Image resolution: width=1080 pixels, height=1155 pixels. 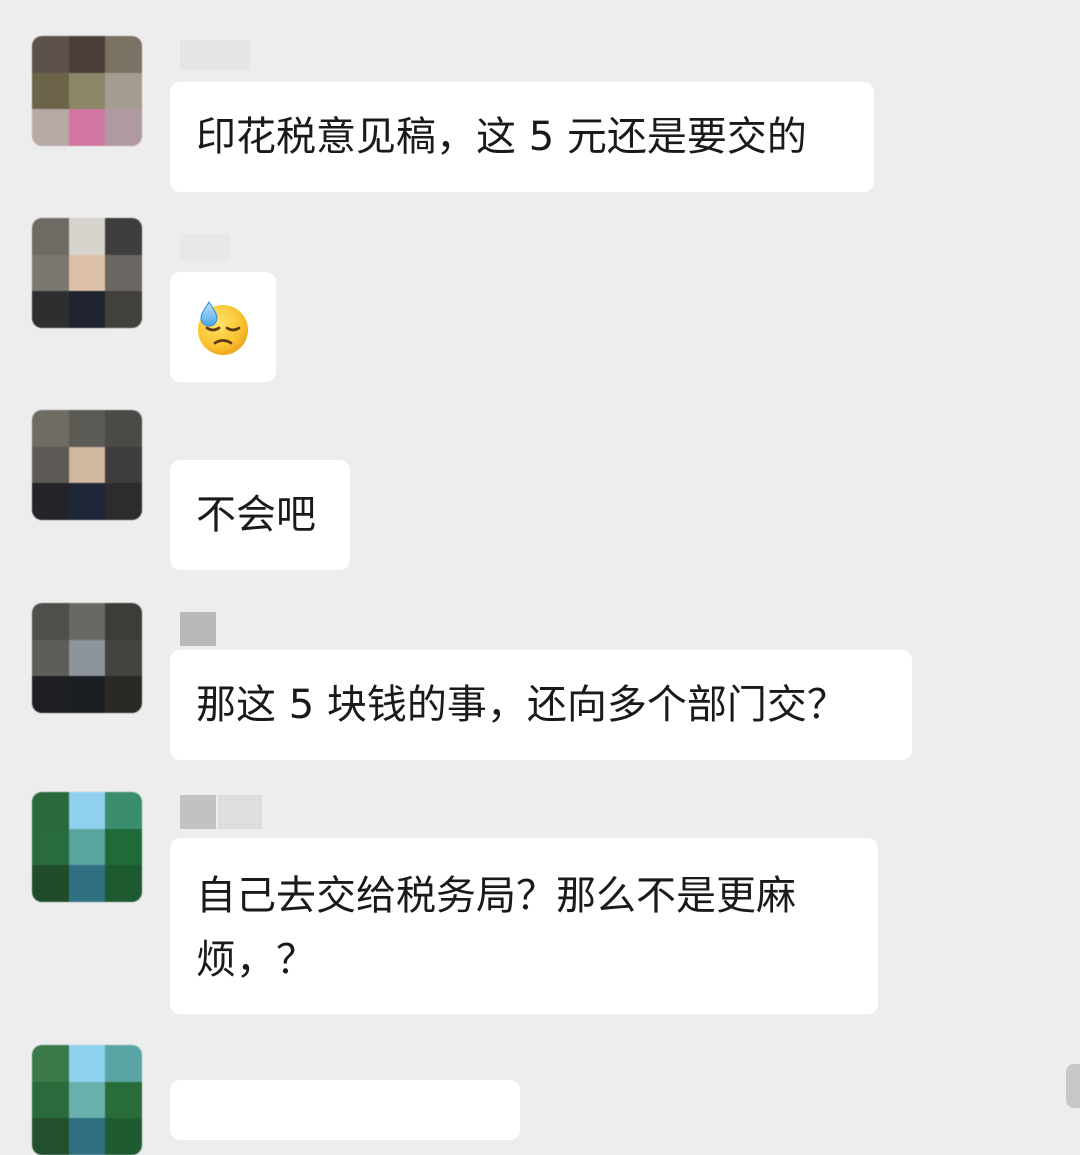 What do you see at coordinates (1073, 1086) in the screenshot?
I see `scrollbar` at bounding box center [1073, 1086].